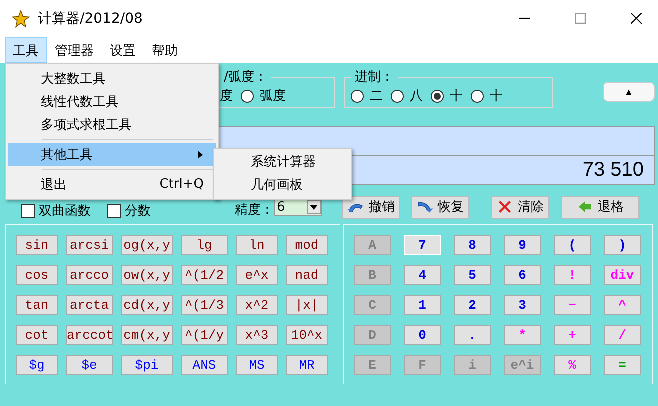 The image size is (658, 406). Describe the element at coordinates (371, 207) in the screenshot. I see `action-button: 撤销` at that location.